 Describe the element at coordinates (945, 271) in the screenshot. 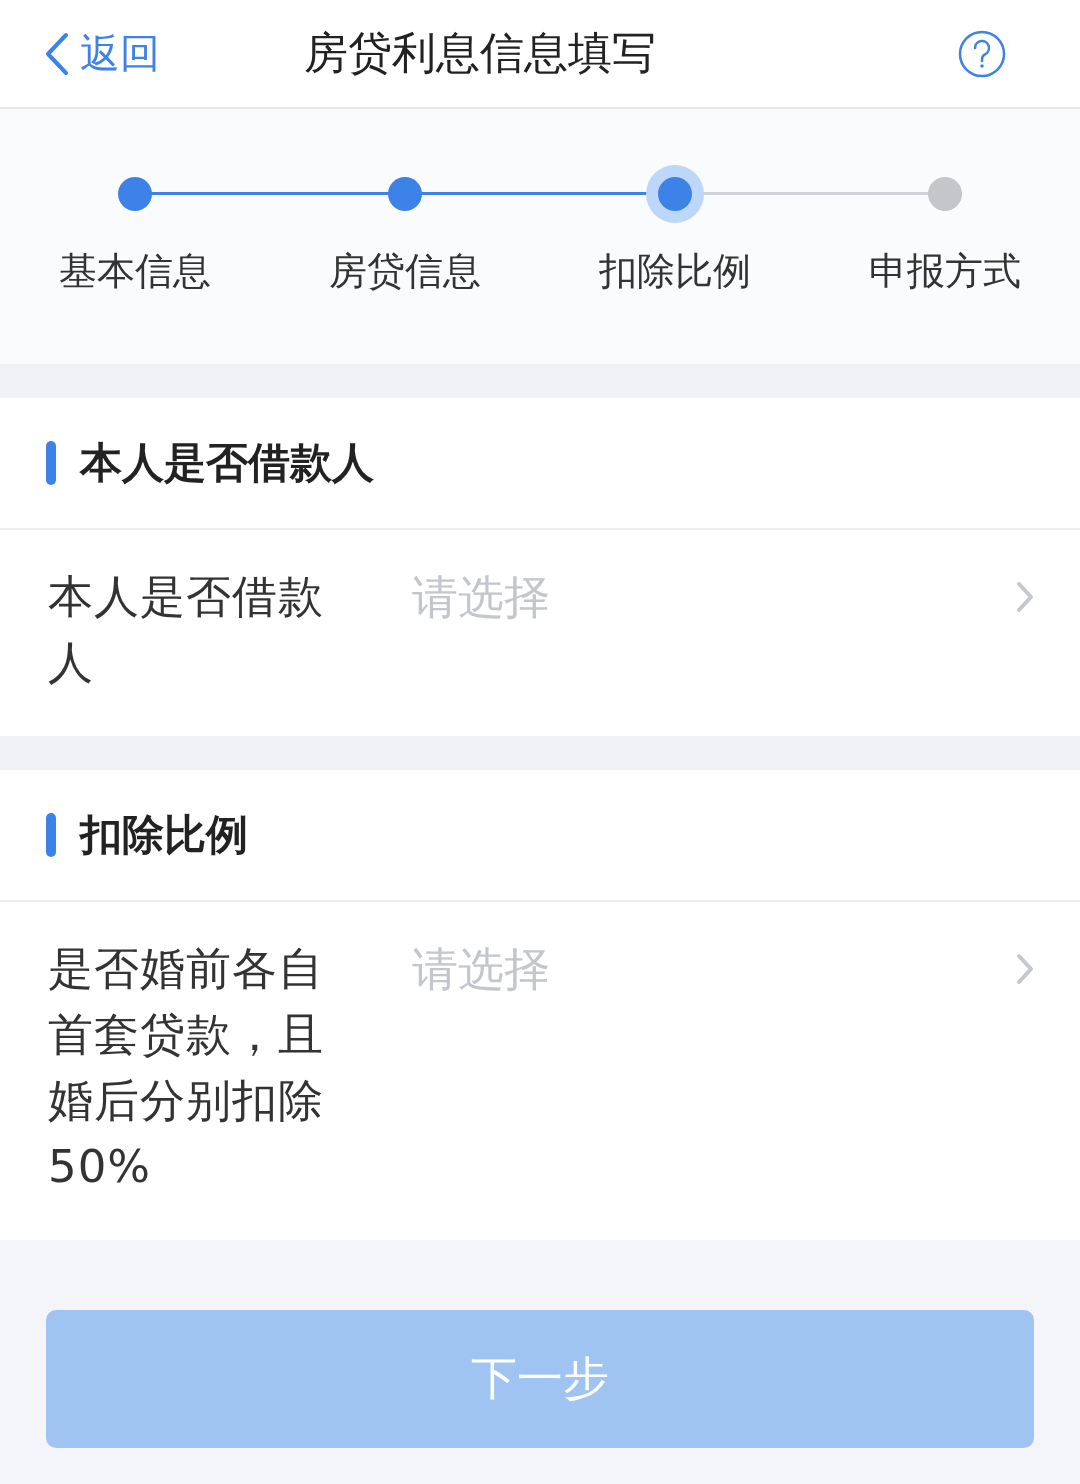

I see `step-label: 申报方式` at that location.